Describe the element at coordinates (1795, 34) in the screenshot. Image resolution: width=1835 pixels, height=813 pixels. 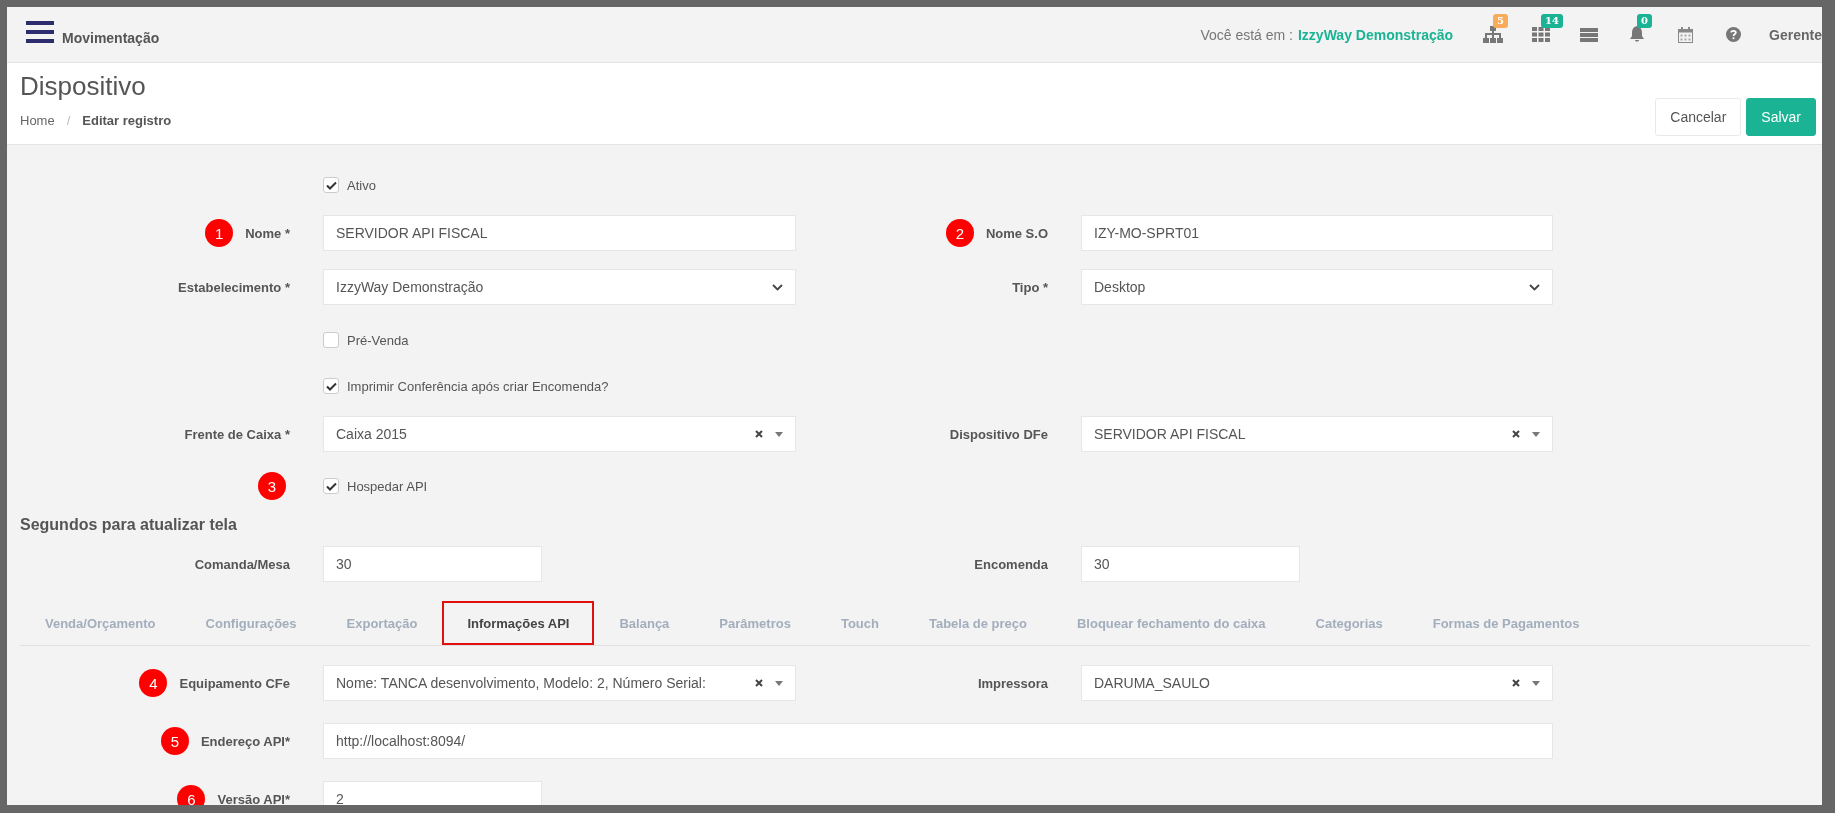
I see `user-menu: Gerente` at that location.